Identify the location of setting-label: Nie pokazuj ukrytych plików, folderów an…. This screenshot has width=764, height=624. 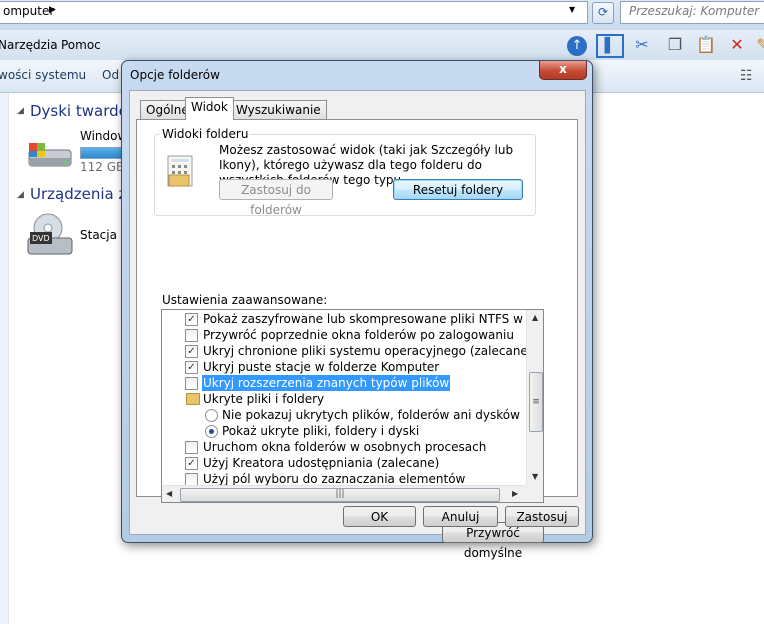
(371, 415).